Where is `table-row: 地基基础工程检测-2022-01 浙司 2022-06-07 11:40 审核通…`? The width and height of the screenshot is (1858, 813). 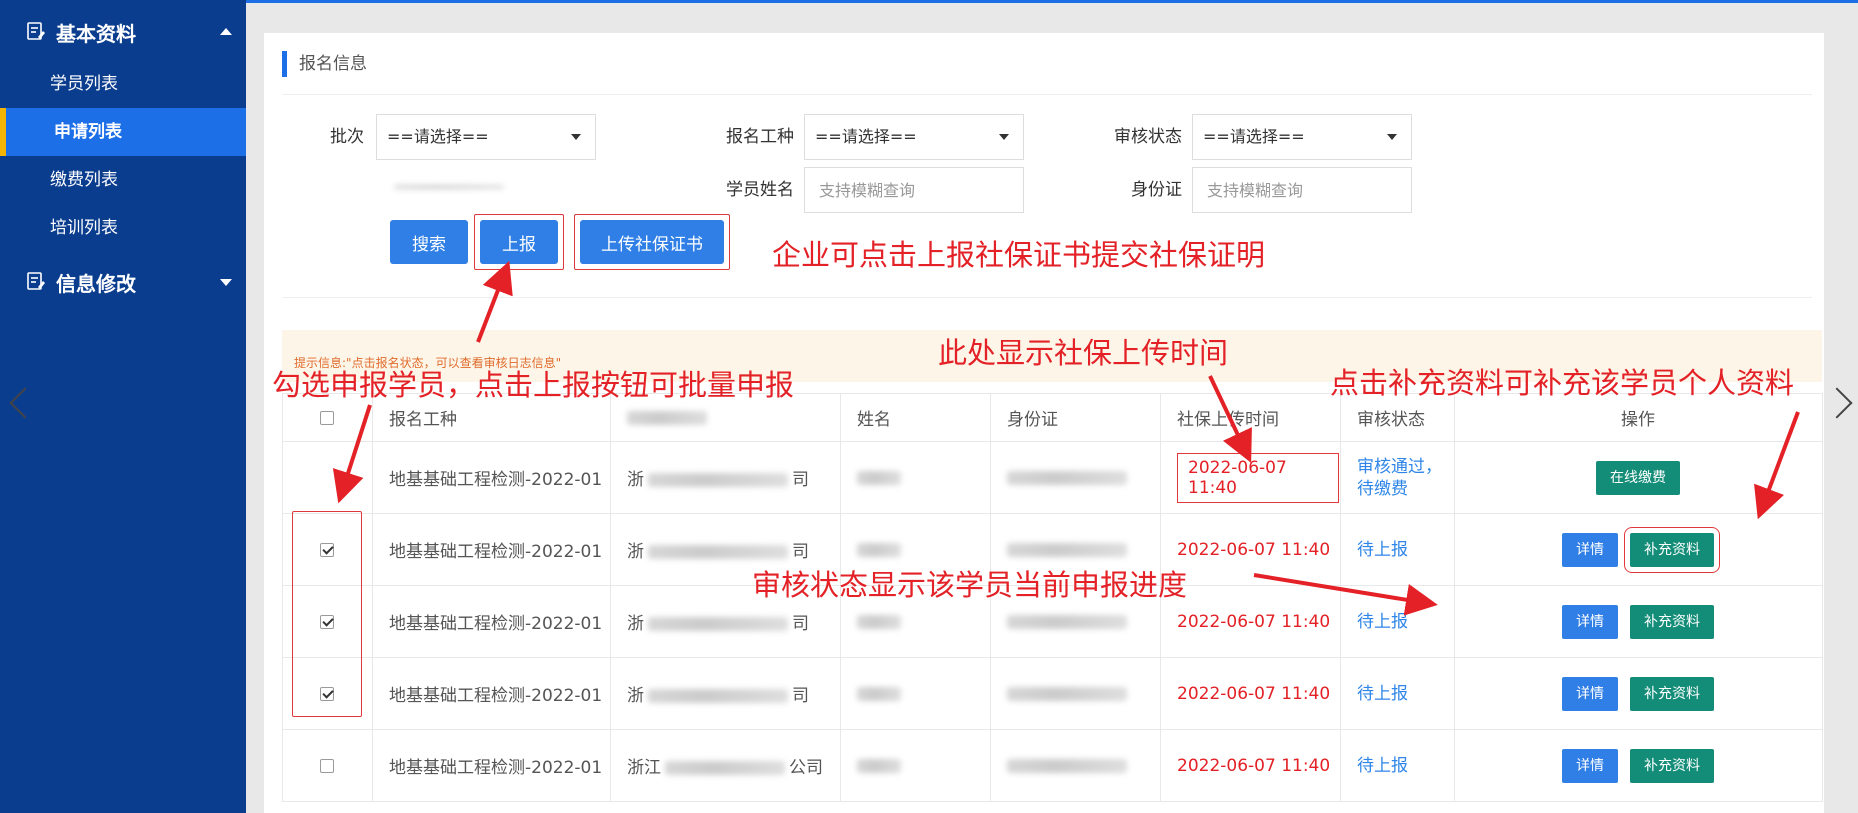
table-row: 地基基础工程检测-2022-01 浙司 2022-06-07 11:40 审核通… is located at coordinates (1052, 477).